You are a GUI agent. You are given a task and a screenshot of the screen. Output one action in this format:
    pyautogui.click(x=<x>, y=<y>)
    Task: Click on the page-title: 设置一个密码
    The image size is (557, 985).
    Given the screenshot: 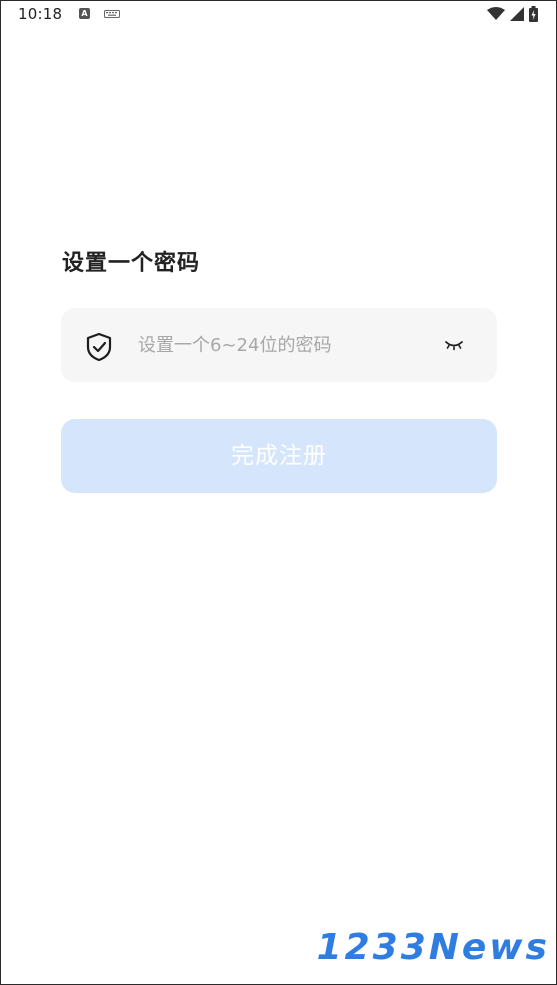 What is the action you would take?
    pyautogui.click(x=131, y=263)
    